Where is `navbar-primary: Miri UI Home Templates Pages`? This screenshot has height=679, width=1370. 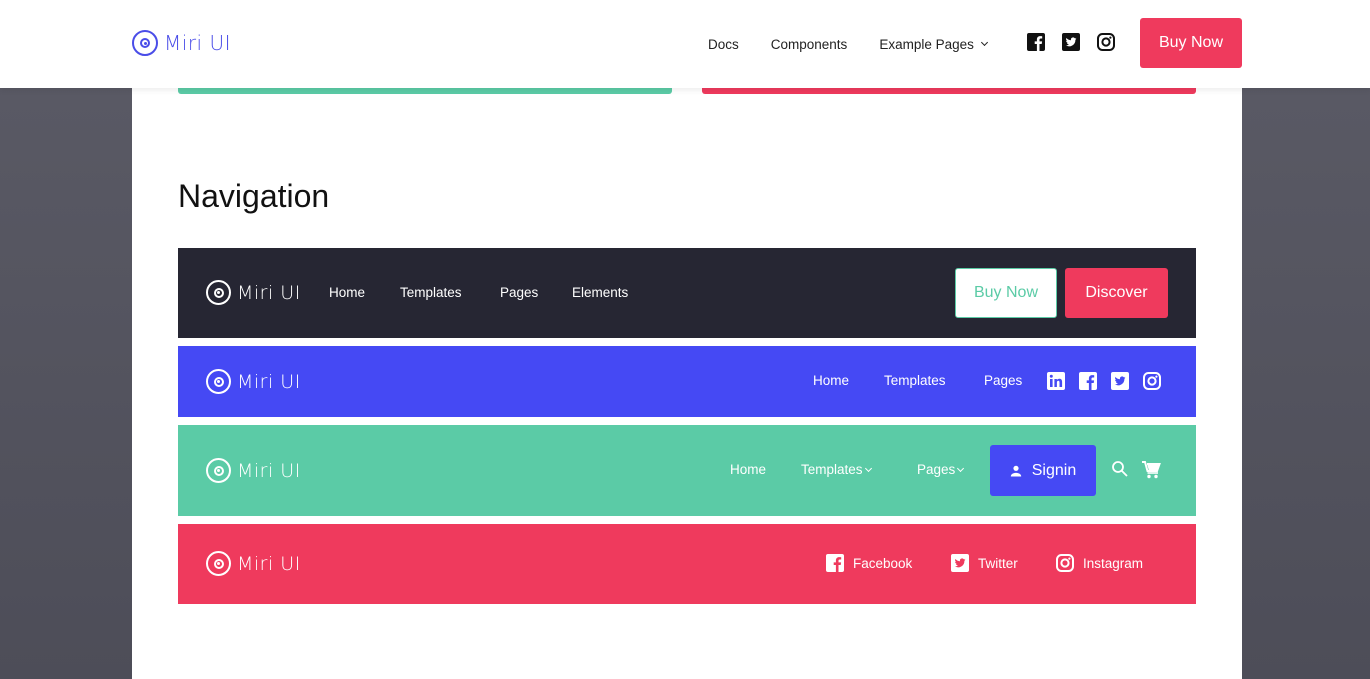
navbar-primary: Miri UI Home Templates Pages is located at coordinates (687, 381).